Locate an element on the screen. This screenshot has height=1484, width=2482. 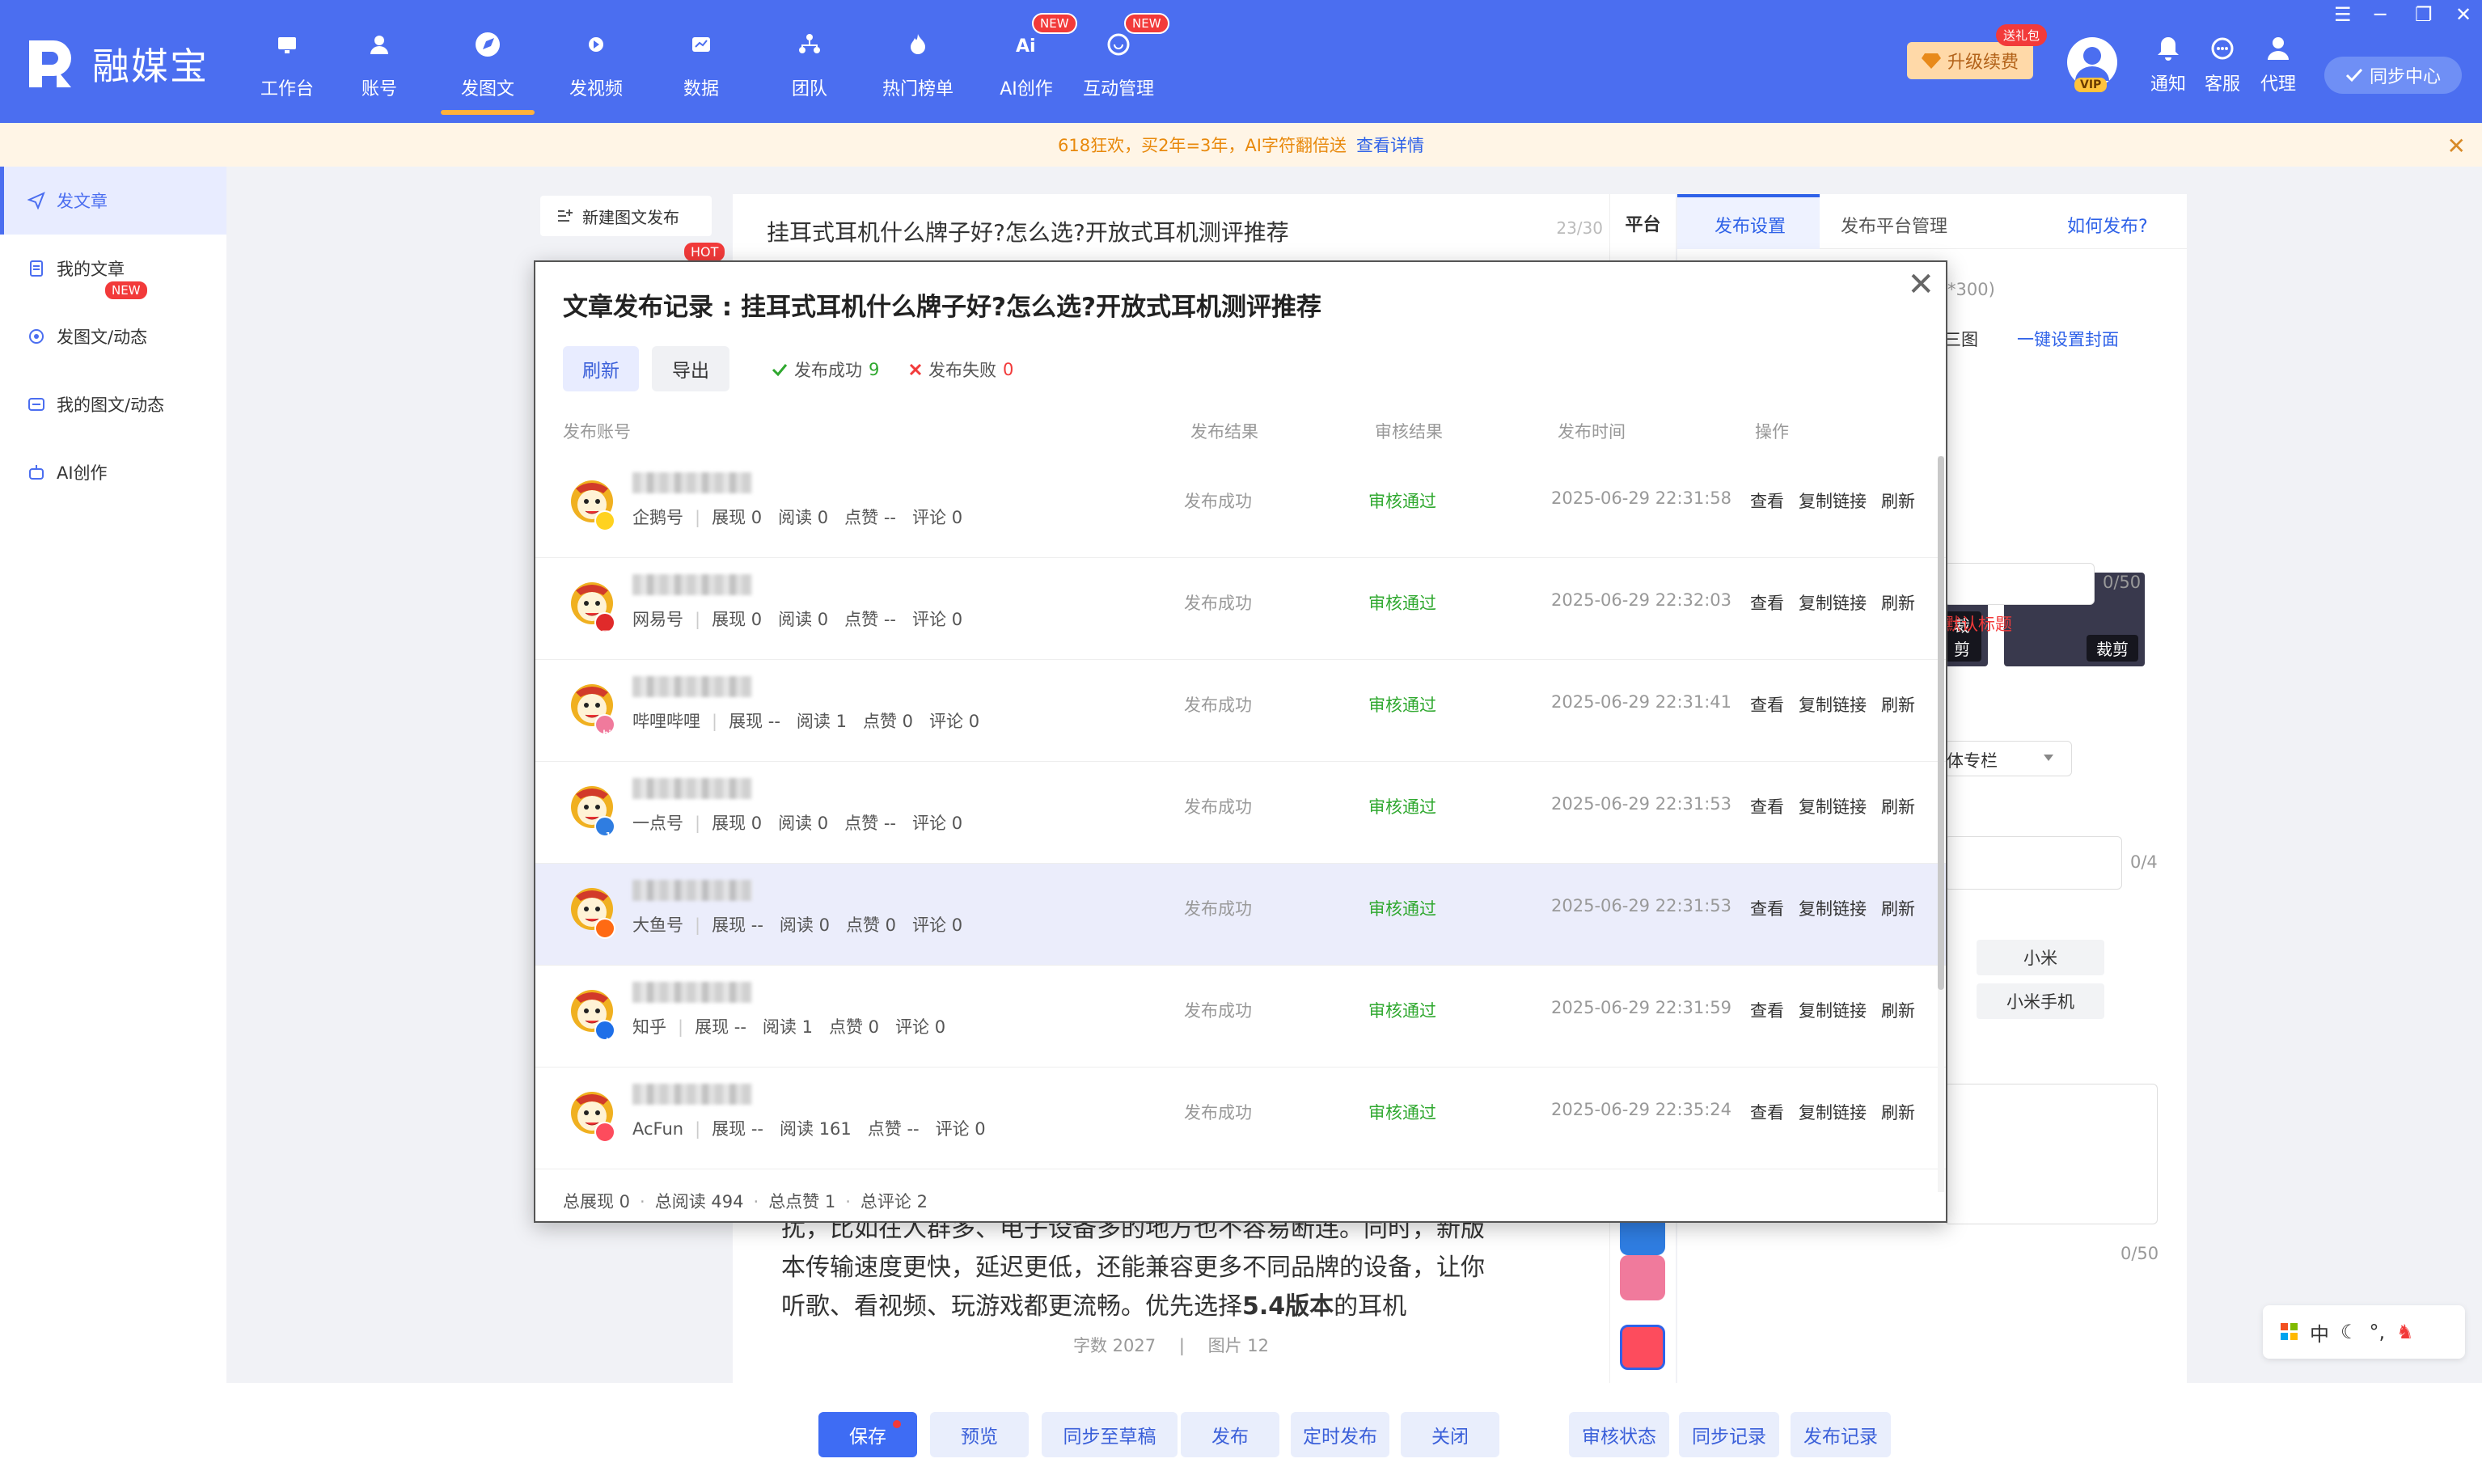
service-button: 客服 is located at coordinates (2222, 65).